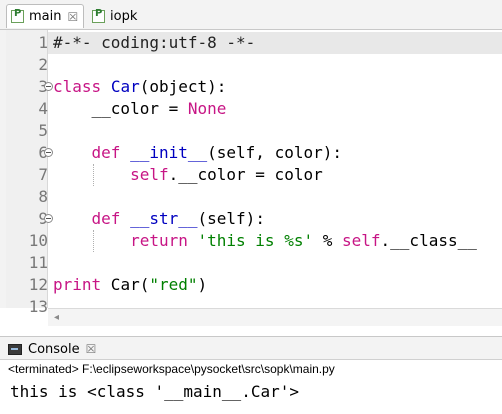  Describe the element at coordinates (38, 262) in the screenshot. I see `line-number: 11` at that location.